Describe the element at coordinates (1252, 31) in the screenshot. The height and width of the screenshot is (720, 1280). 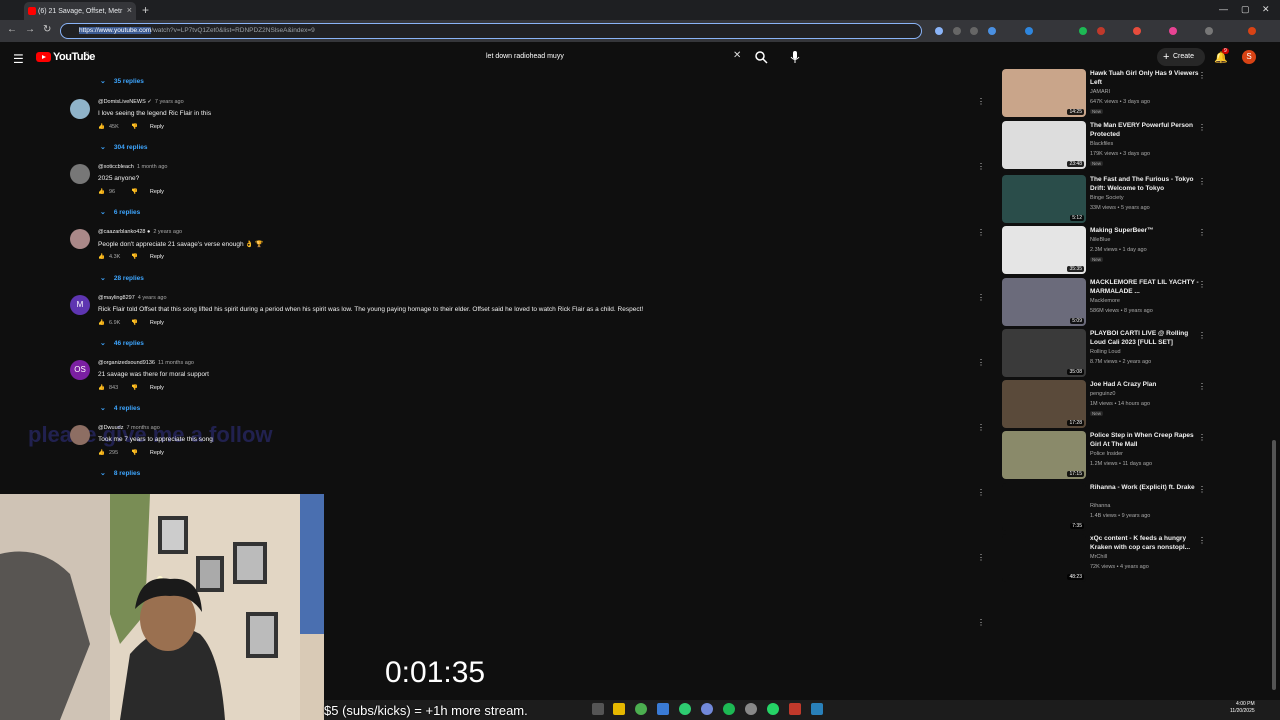
I see `profile-icon` at that location.